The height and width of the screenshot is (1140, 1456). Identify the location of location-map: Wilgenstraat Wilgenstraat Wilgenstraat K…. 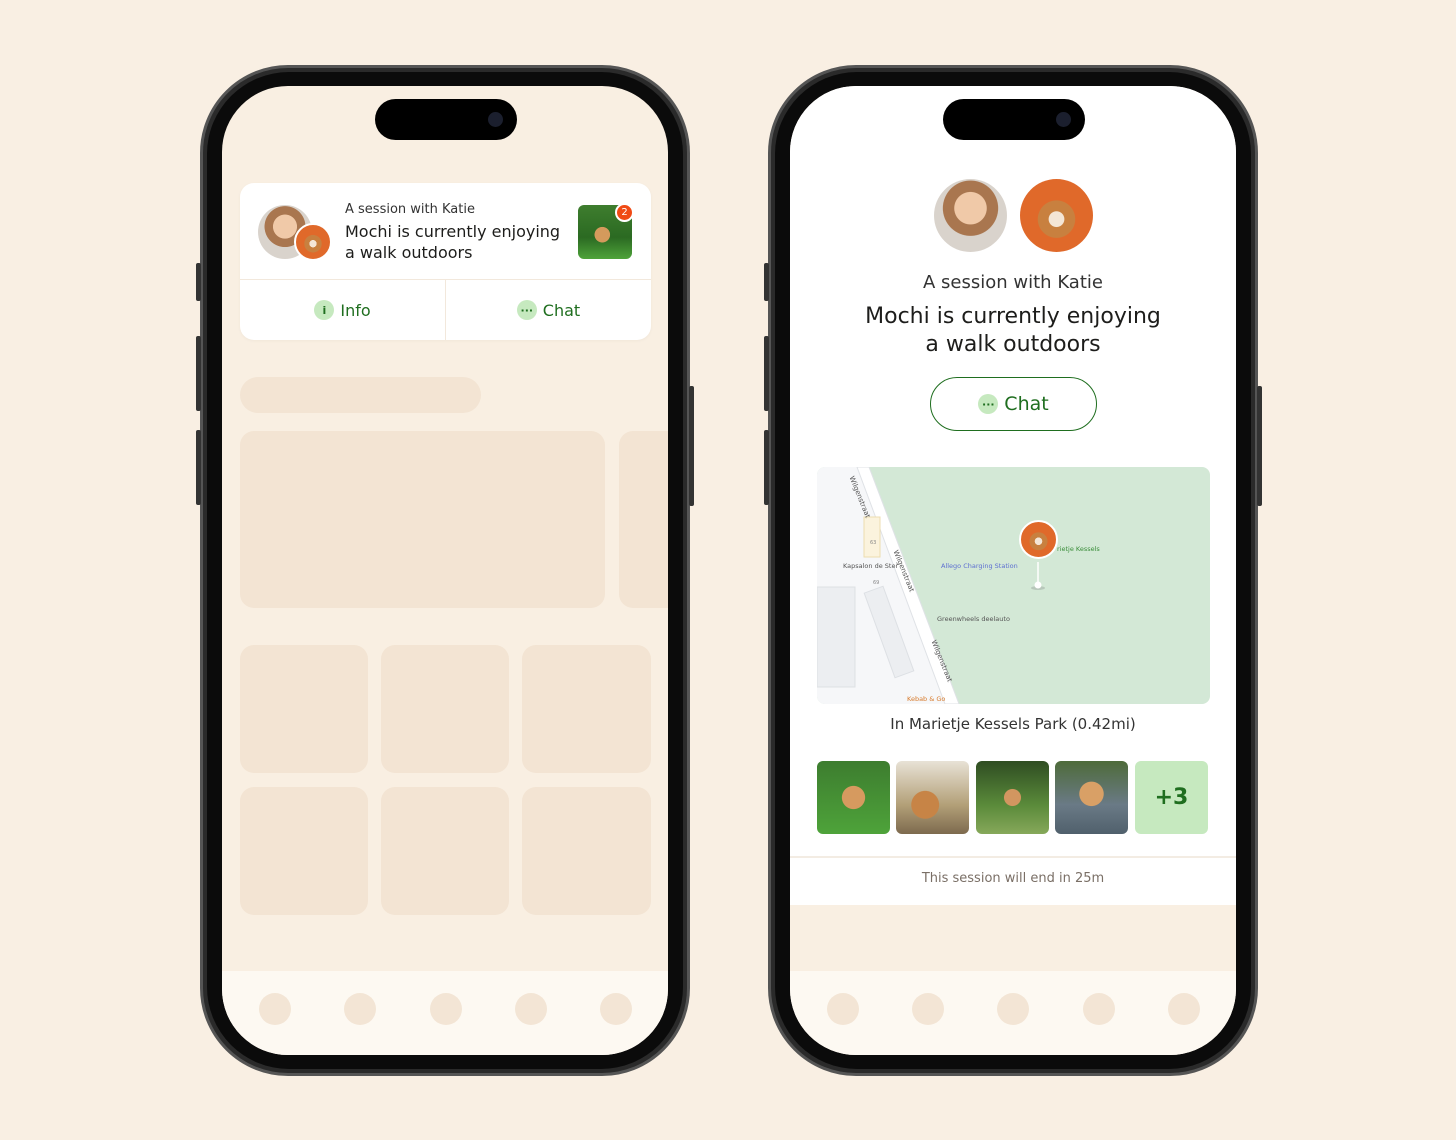
(1013, 585).